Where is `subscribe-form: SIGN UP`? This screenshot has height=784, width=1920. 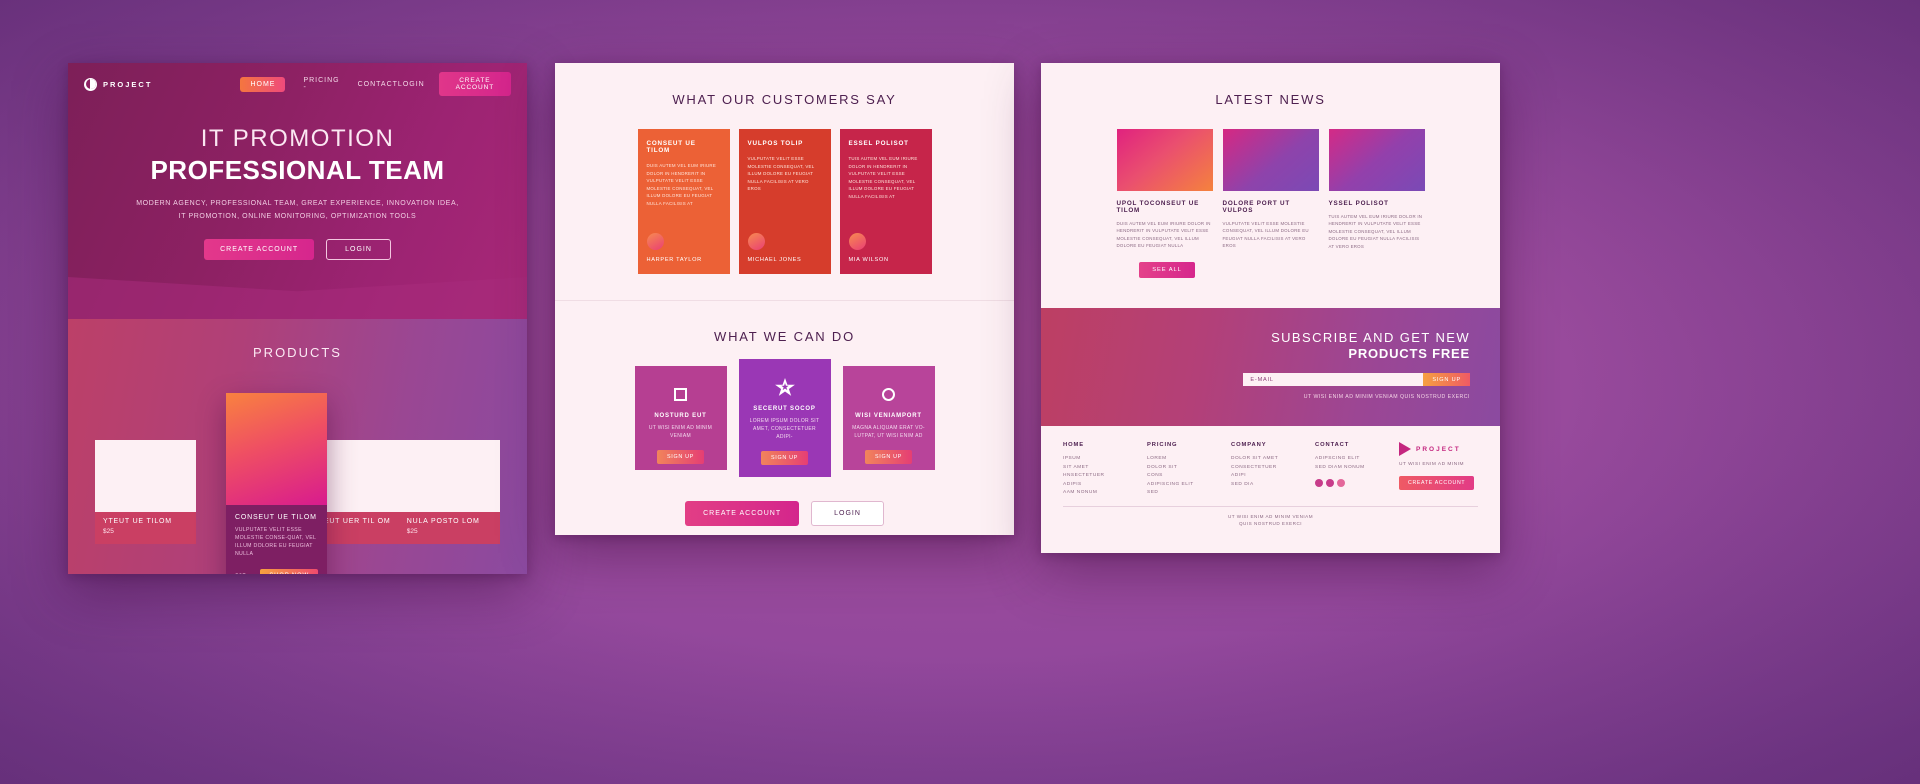
subscribe-form: SIGN UP is located at coordinates (1270, 379).